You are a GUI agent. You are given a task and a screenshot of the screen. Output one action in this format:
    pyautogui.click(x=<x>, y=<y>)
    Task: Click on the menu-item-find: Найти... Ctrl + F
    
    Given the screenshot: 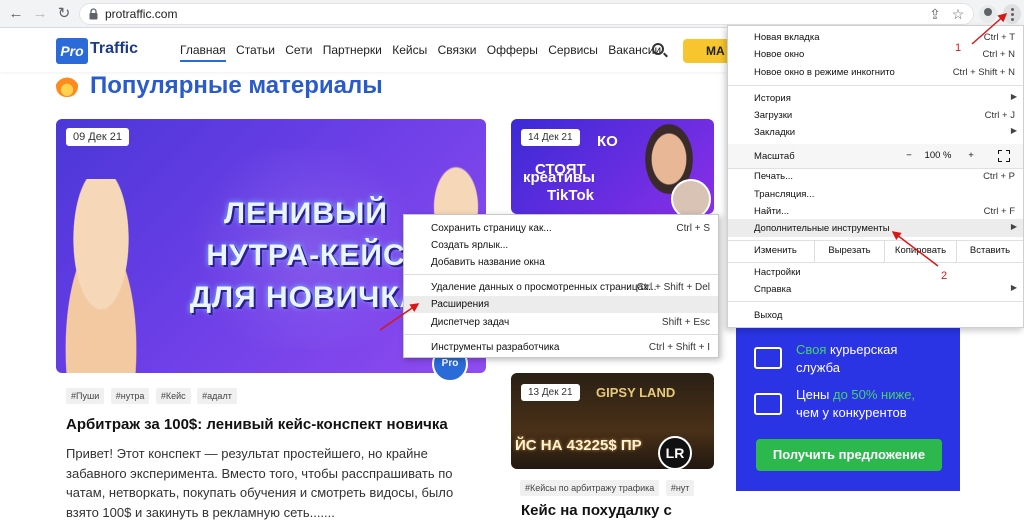 What is the action you would take?
    pyautogui.click(x=875, y=211)
    